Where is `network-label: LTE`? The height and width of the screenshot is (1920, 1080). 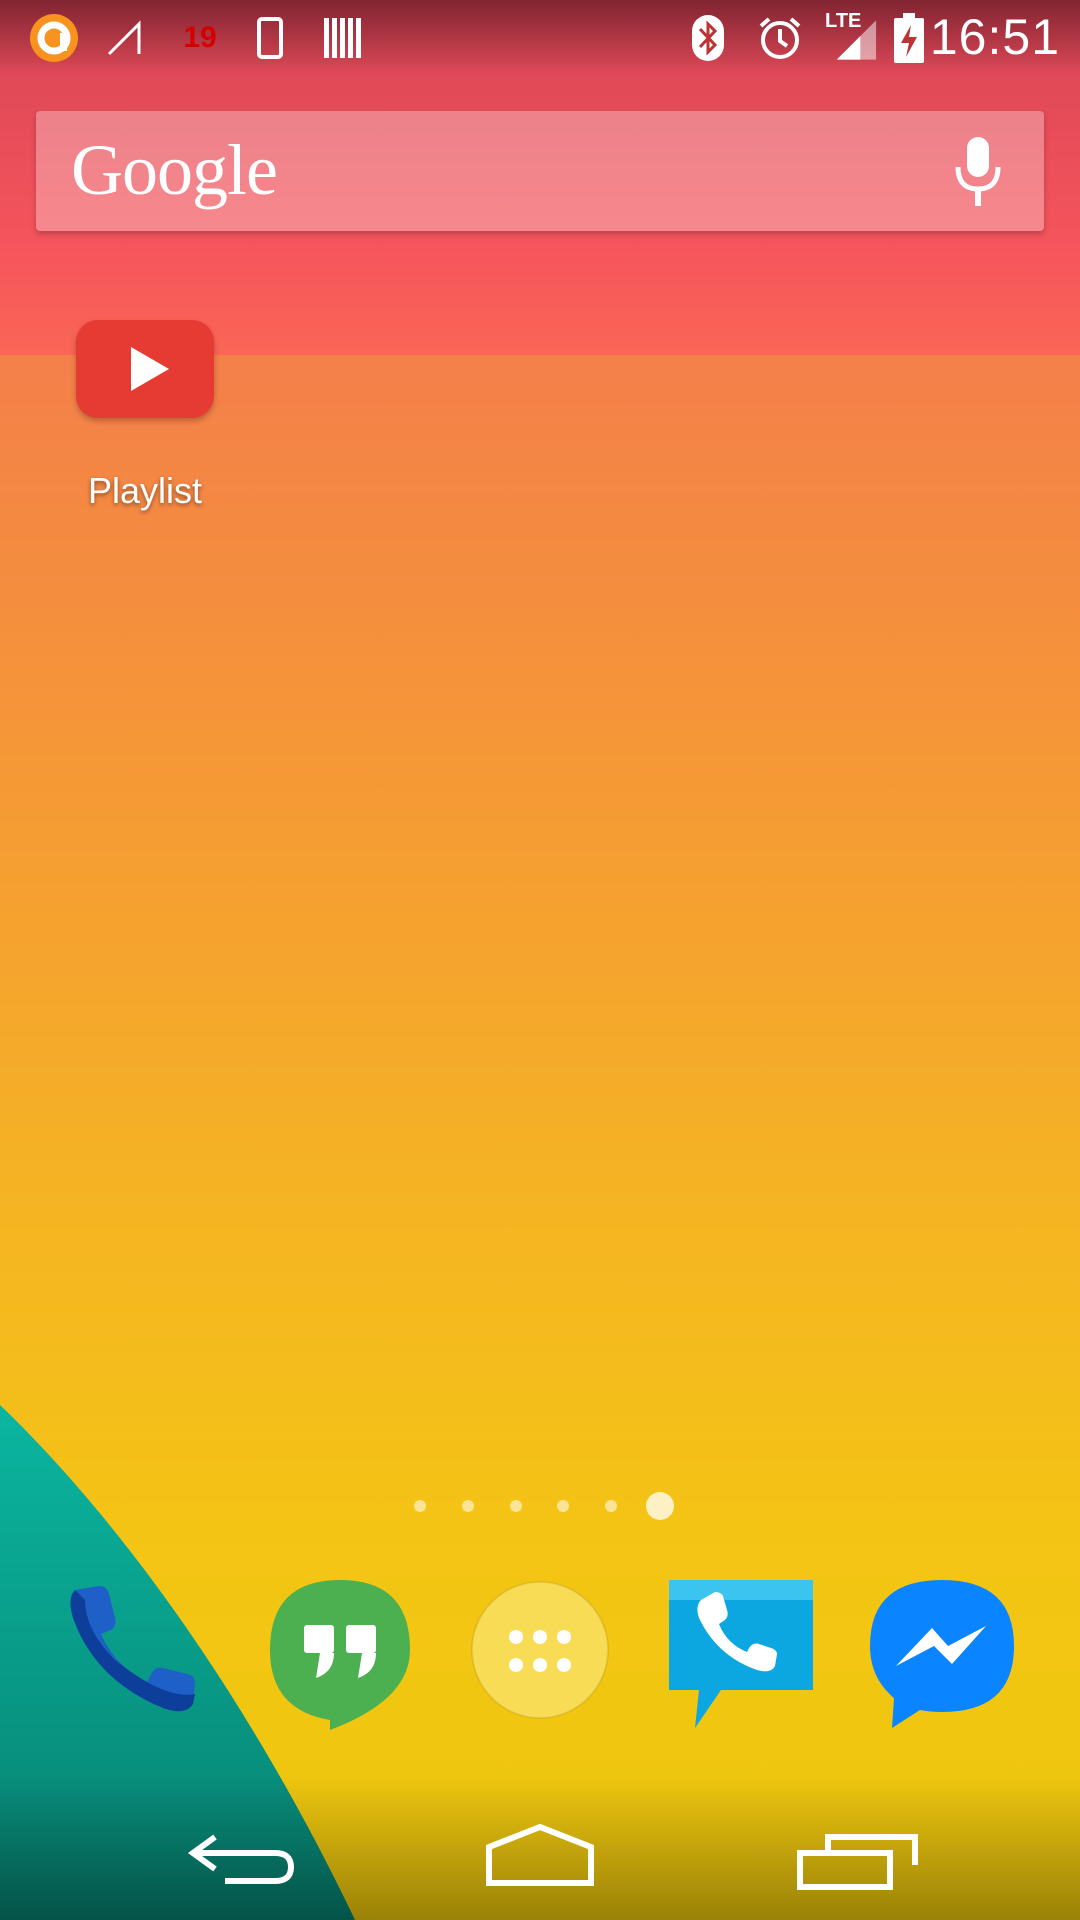 network-label: LTE is located at coordinates (843, 21).